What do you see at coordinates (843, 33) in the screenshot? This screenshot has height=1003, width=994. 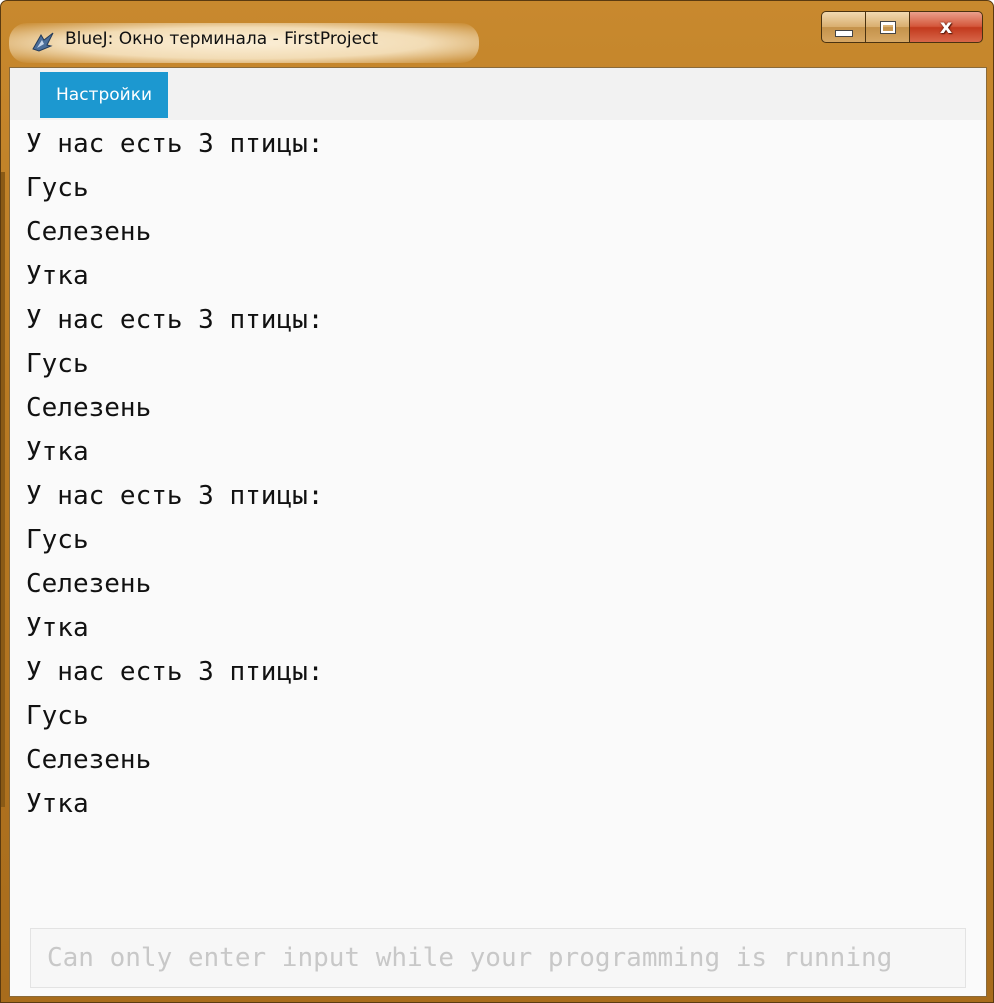 I see `minimize-icon` at bounding box center [843, 33].